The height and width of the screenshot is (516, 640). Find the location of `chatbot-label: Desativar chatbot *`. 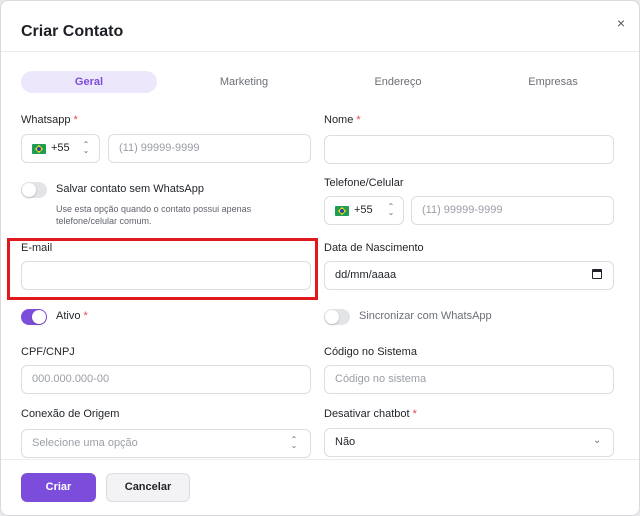

chatbot-label: Desativar chatbot * is located at coordinates (370, 414).